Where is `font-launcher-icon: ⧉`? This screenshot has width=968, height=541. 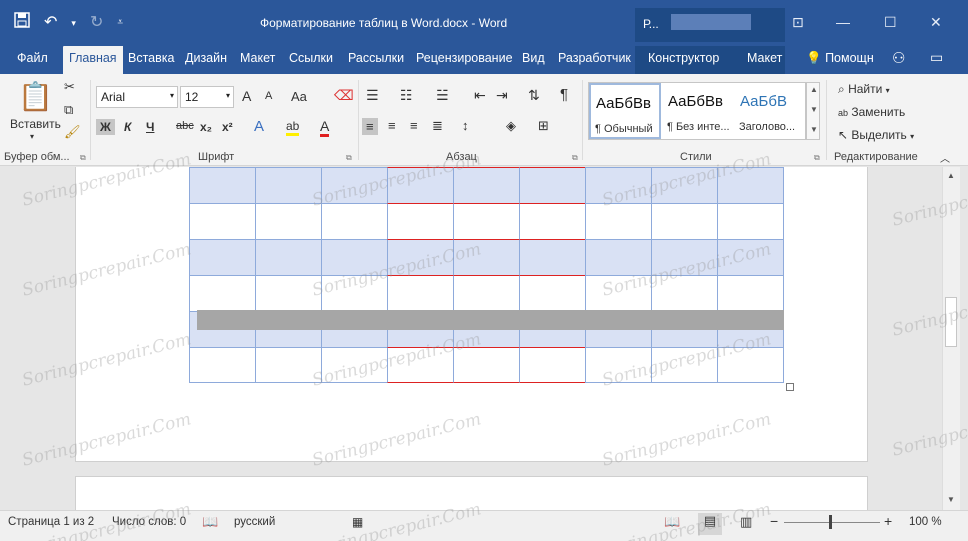
font-launcher-icon: ⧉ is located at coordinates (349, 158).